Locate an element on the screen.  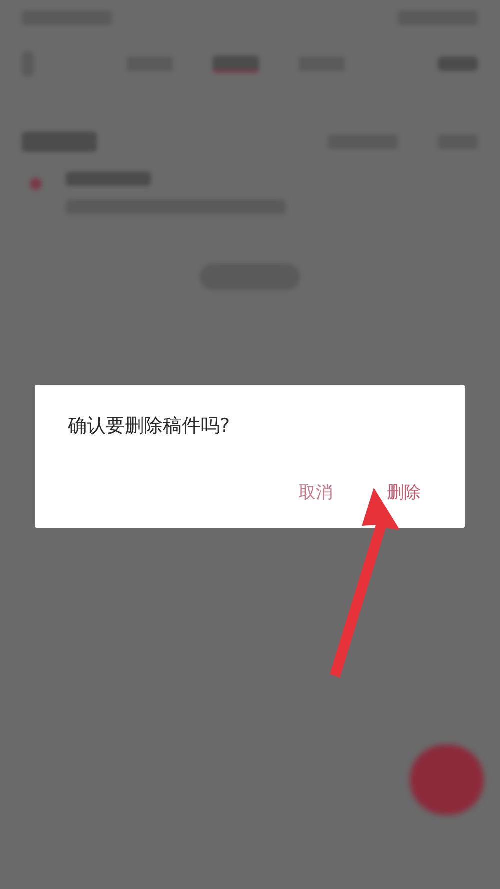
cancel-button: 取消 is located at coordinates (316, 492).